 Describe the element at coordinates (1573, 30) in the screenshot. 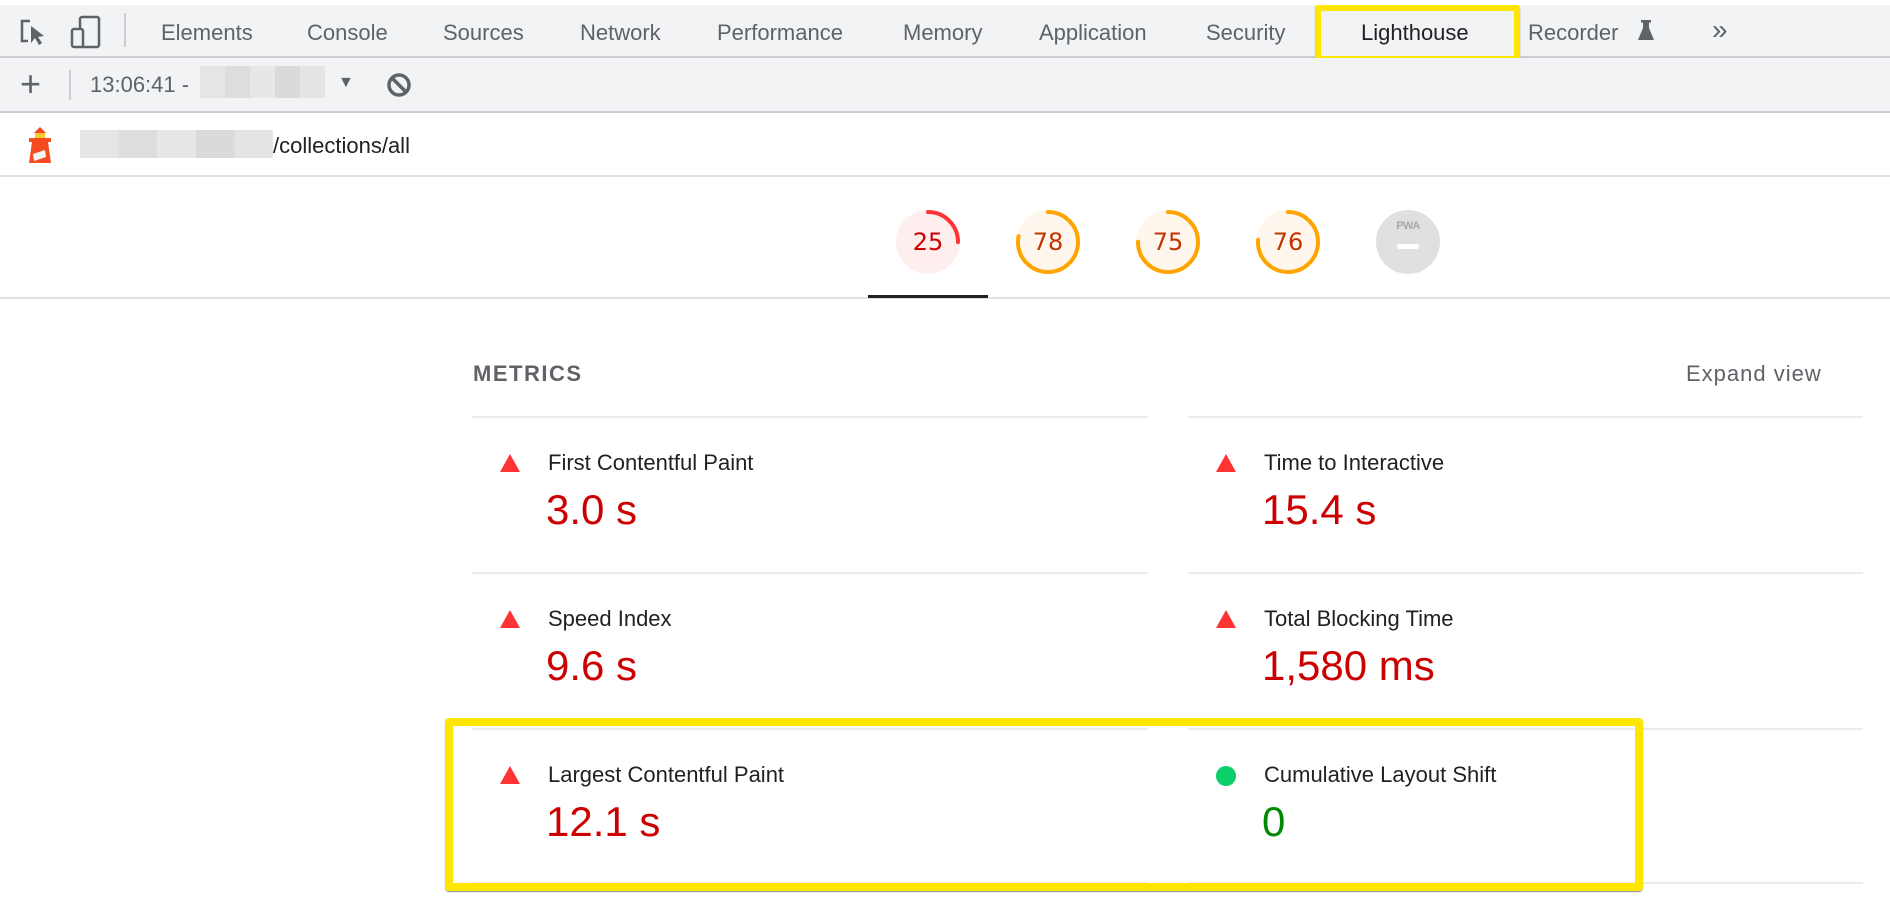

I see `tab-recorder: Recorder` at that location.